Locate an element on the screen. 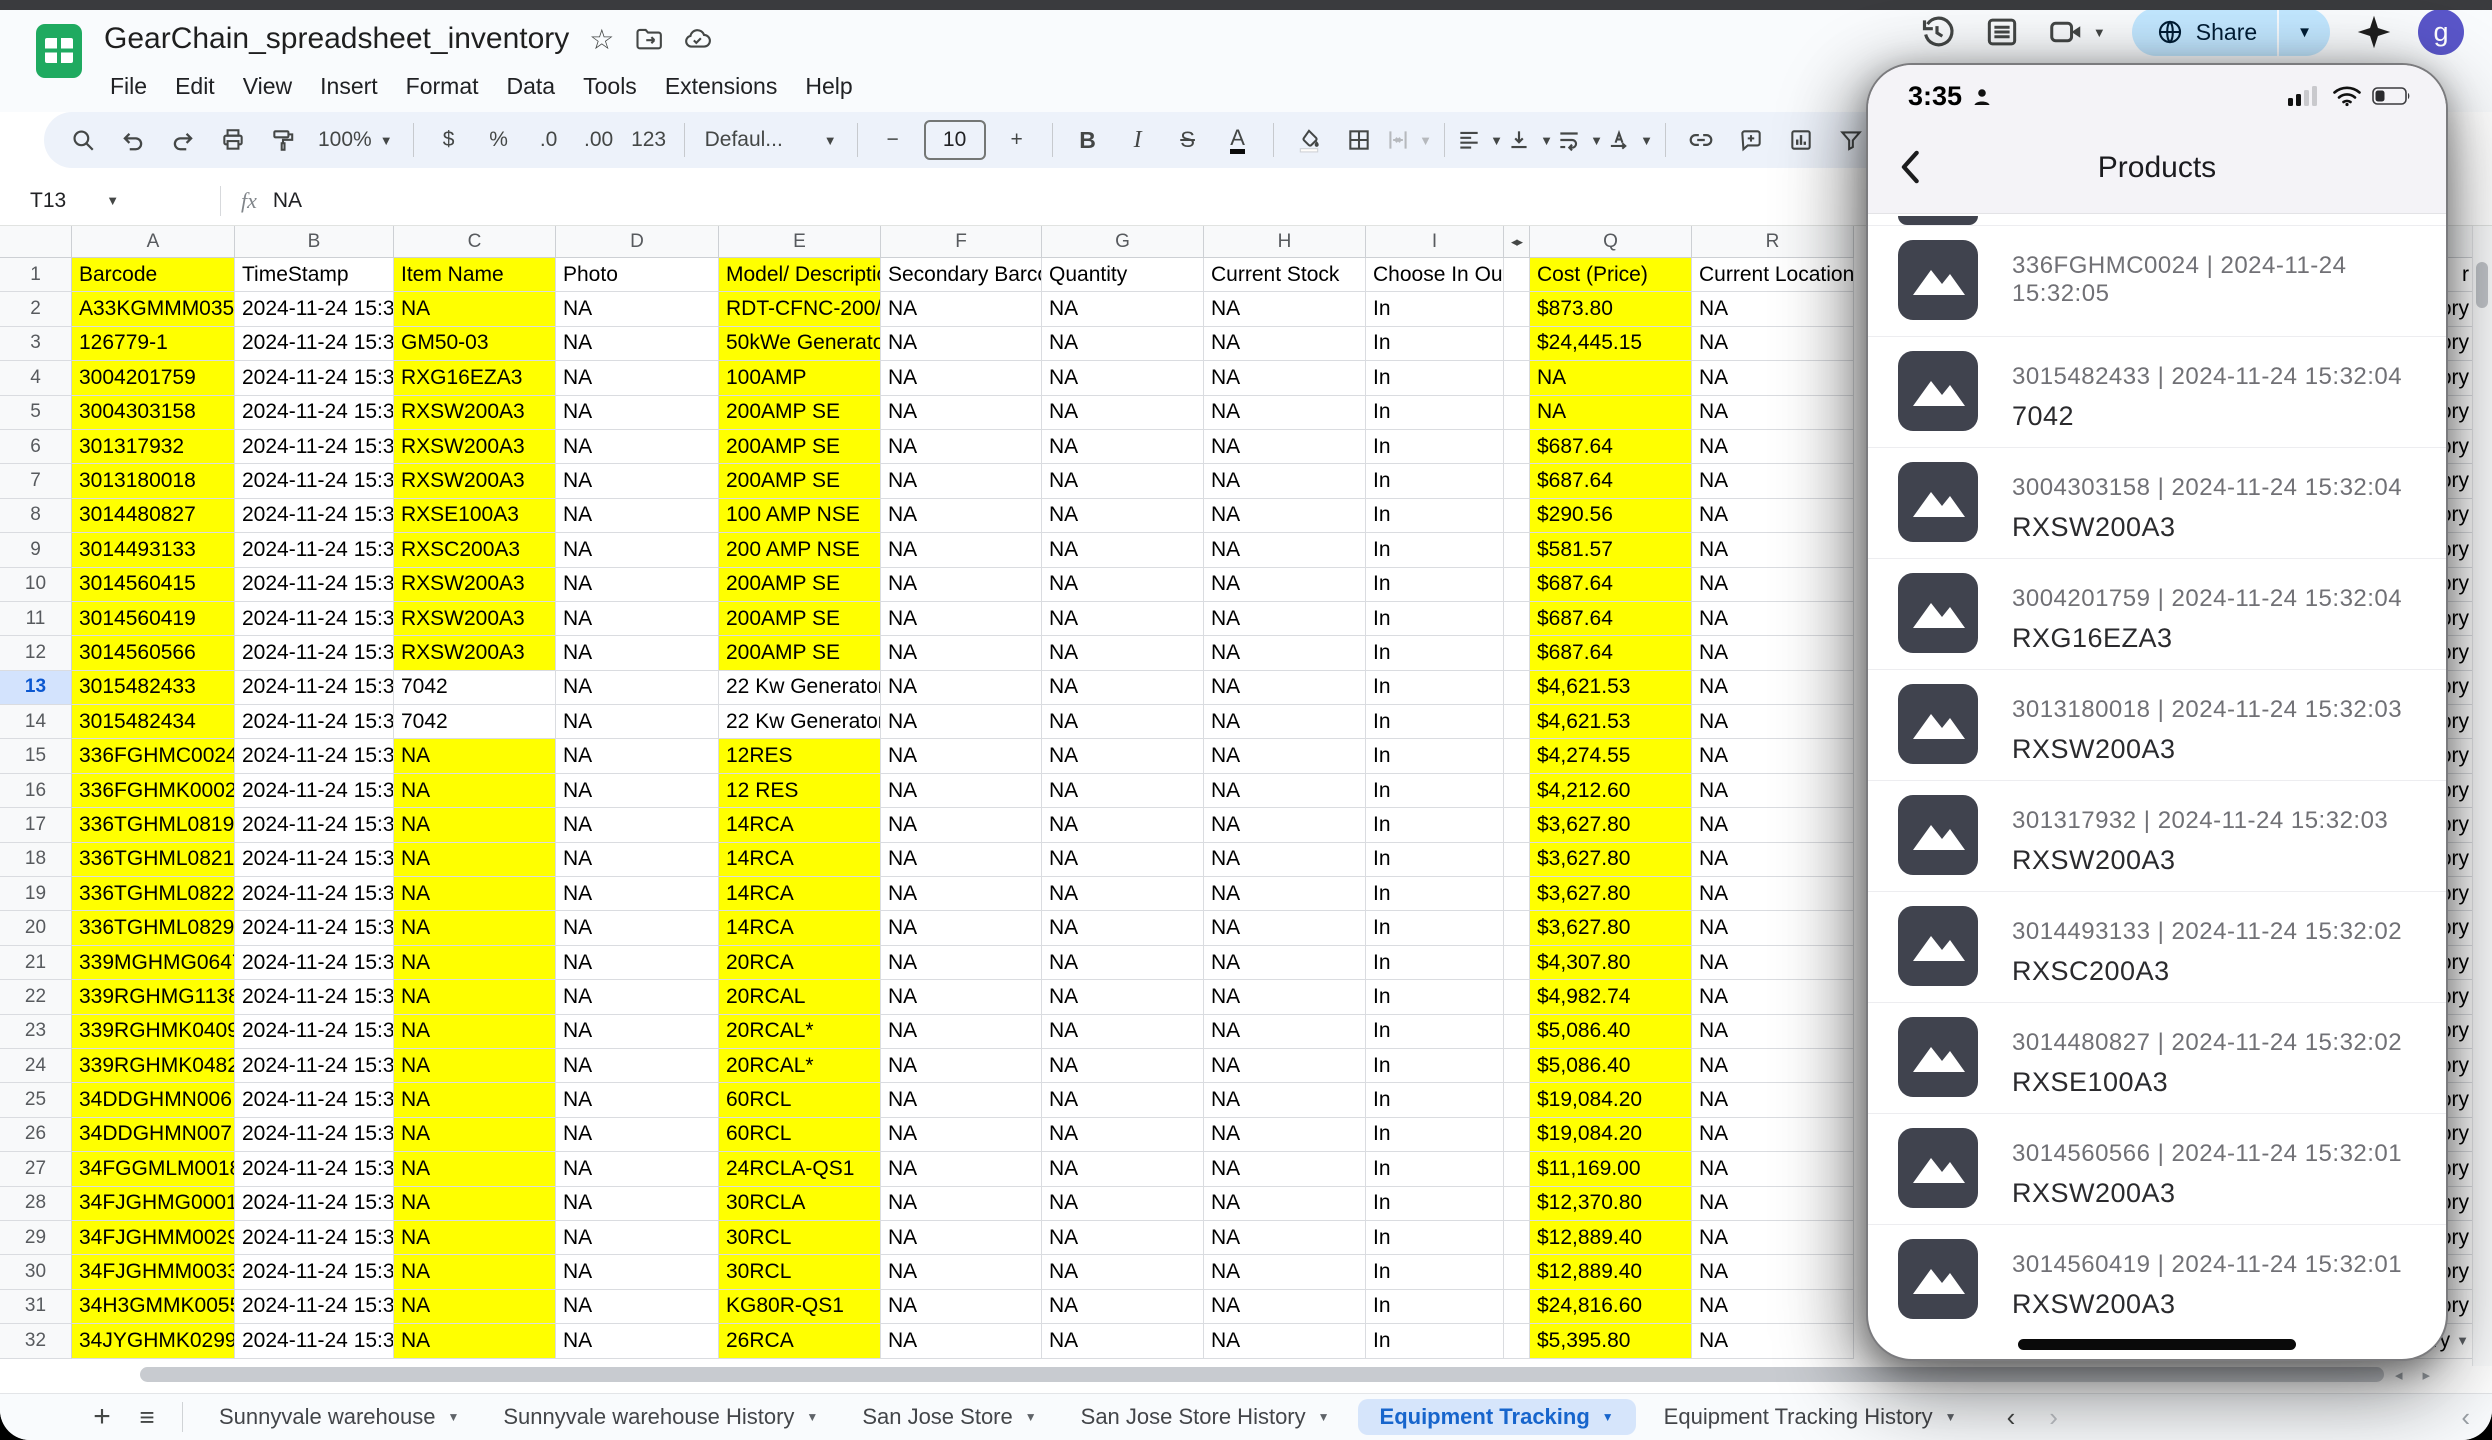 Image resolution: width=2492 pixels, height=1440 pixels. cell-B23: 2024-11-24 15:32 is located at coordinates (314, 1031).